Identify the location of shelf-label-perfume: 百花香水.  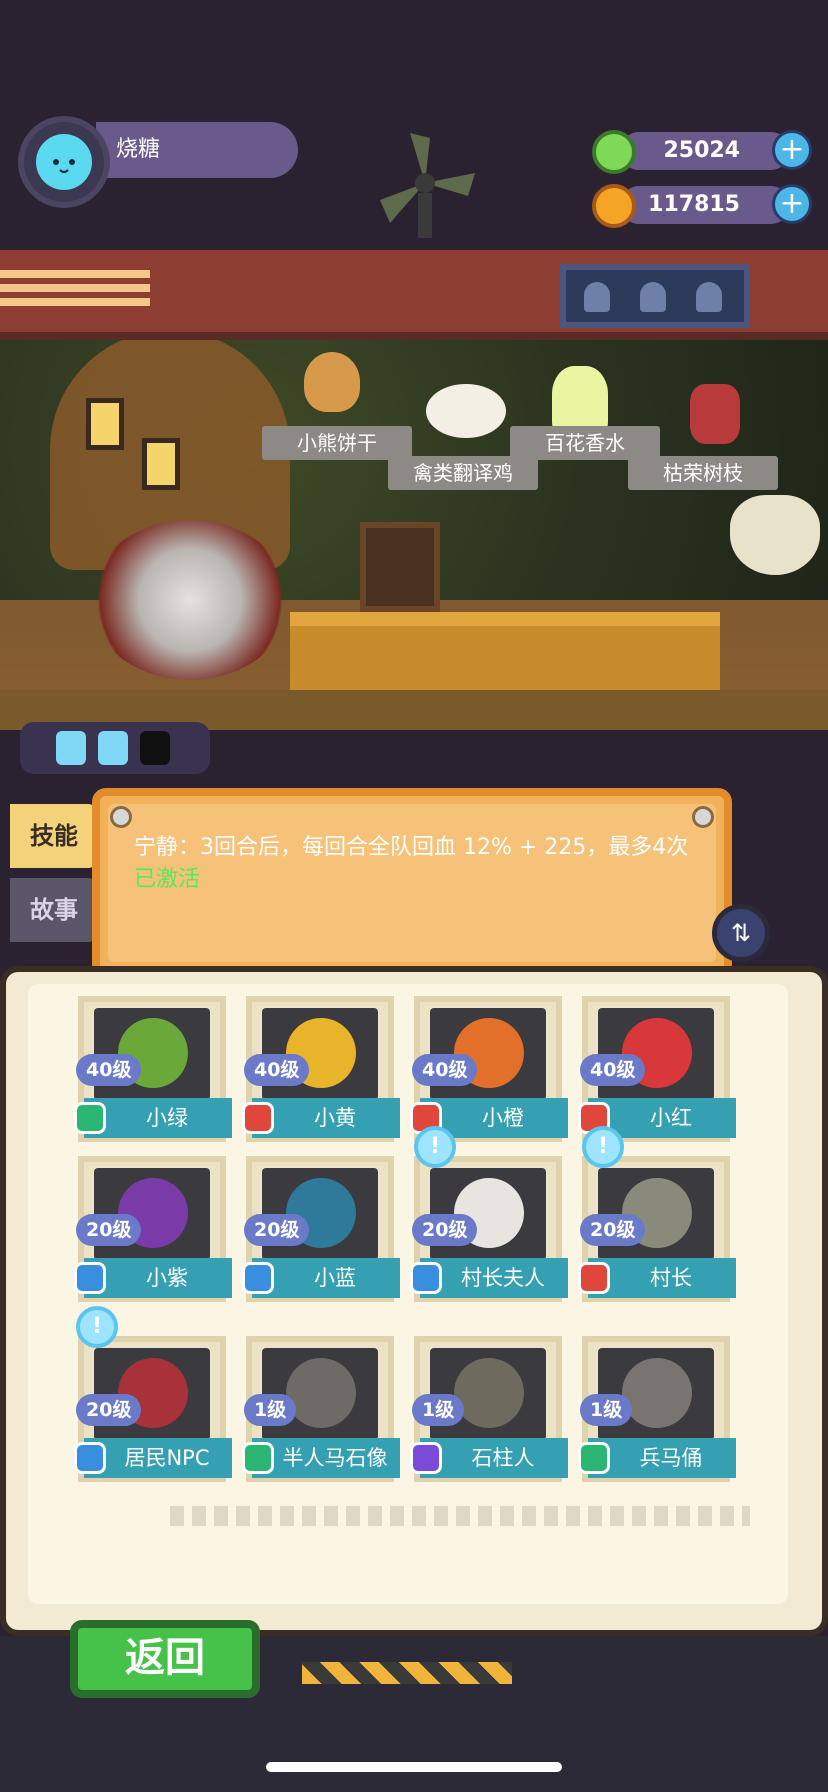
(585, 443).